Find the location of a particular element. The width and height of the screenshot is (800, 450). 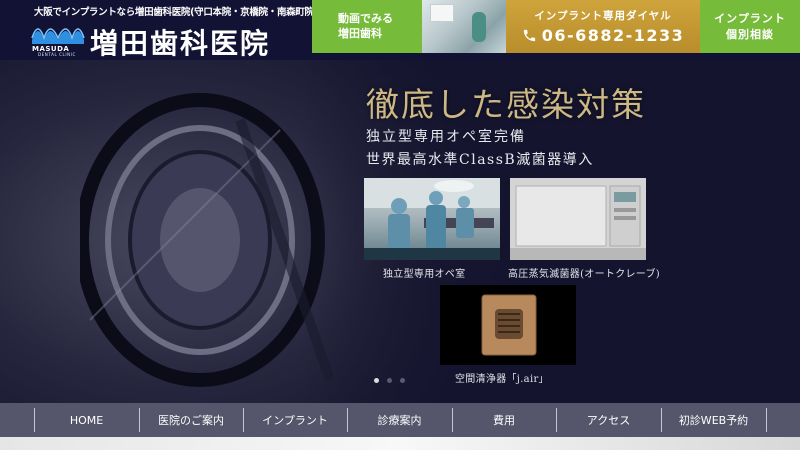

phone-number-row: 06-6882-1233 is located at coordinates (603, 35).